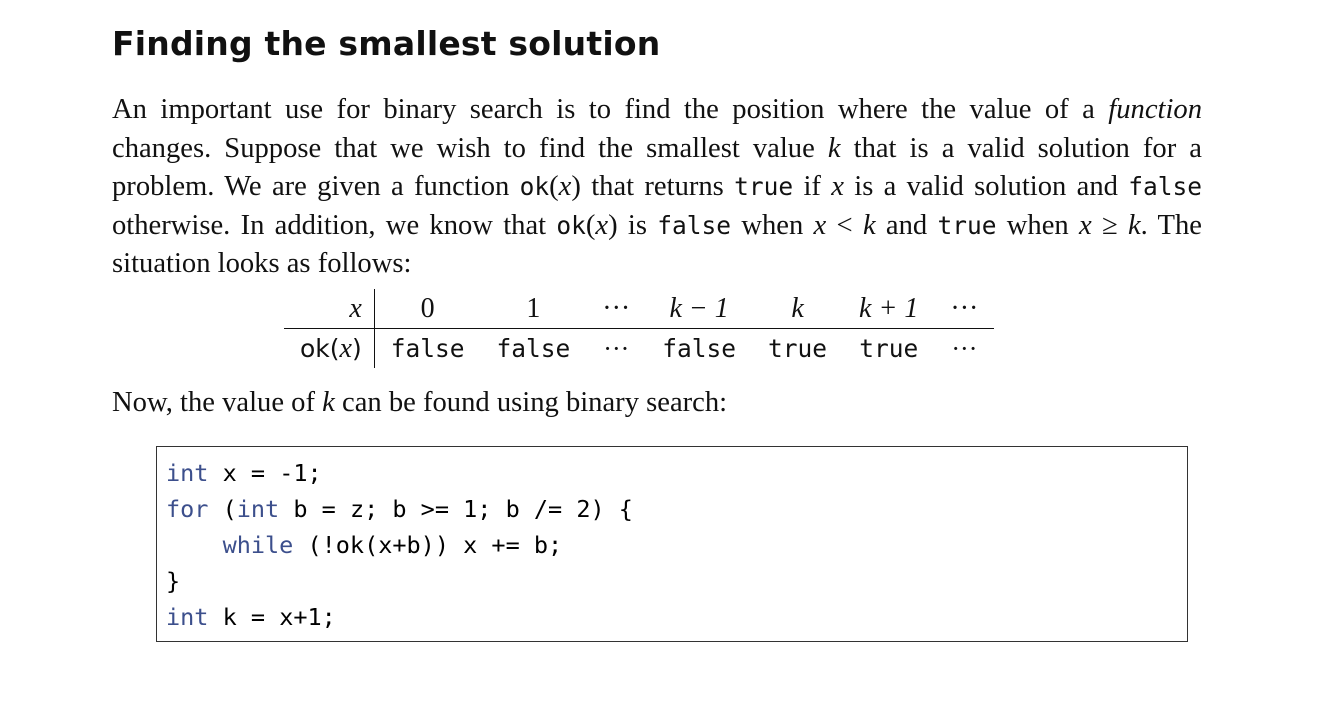 This screenshot has width=1334, height=714. I want to click on text-run: is a valid solution and, so click(986, 187).